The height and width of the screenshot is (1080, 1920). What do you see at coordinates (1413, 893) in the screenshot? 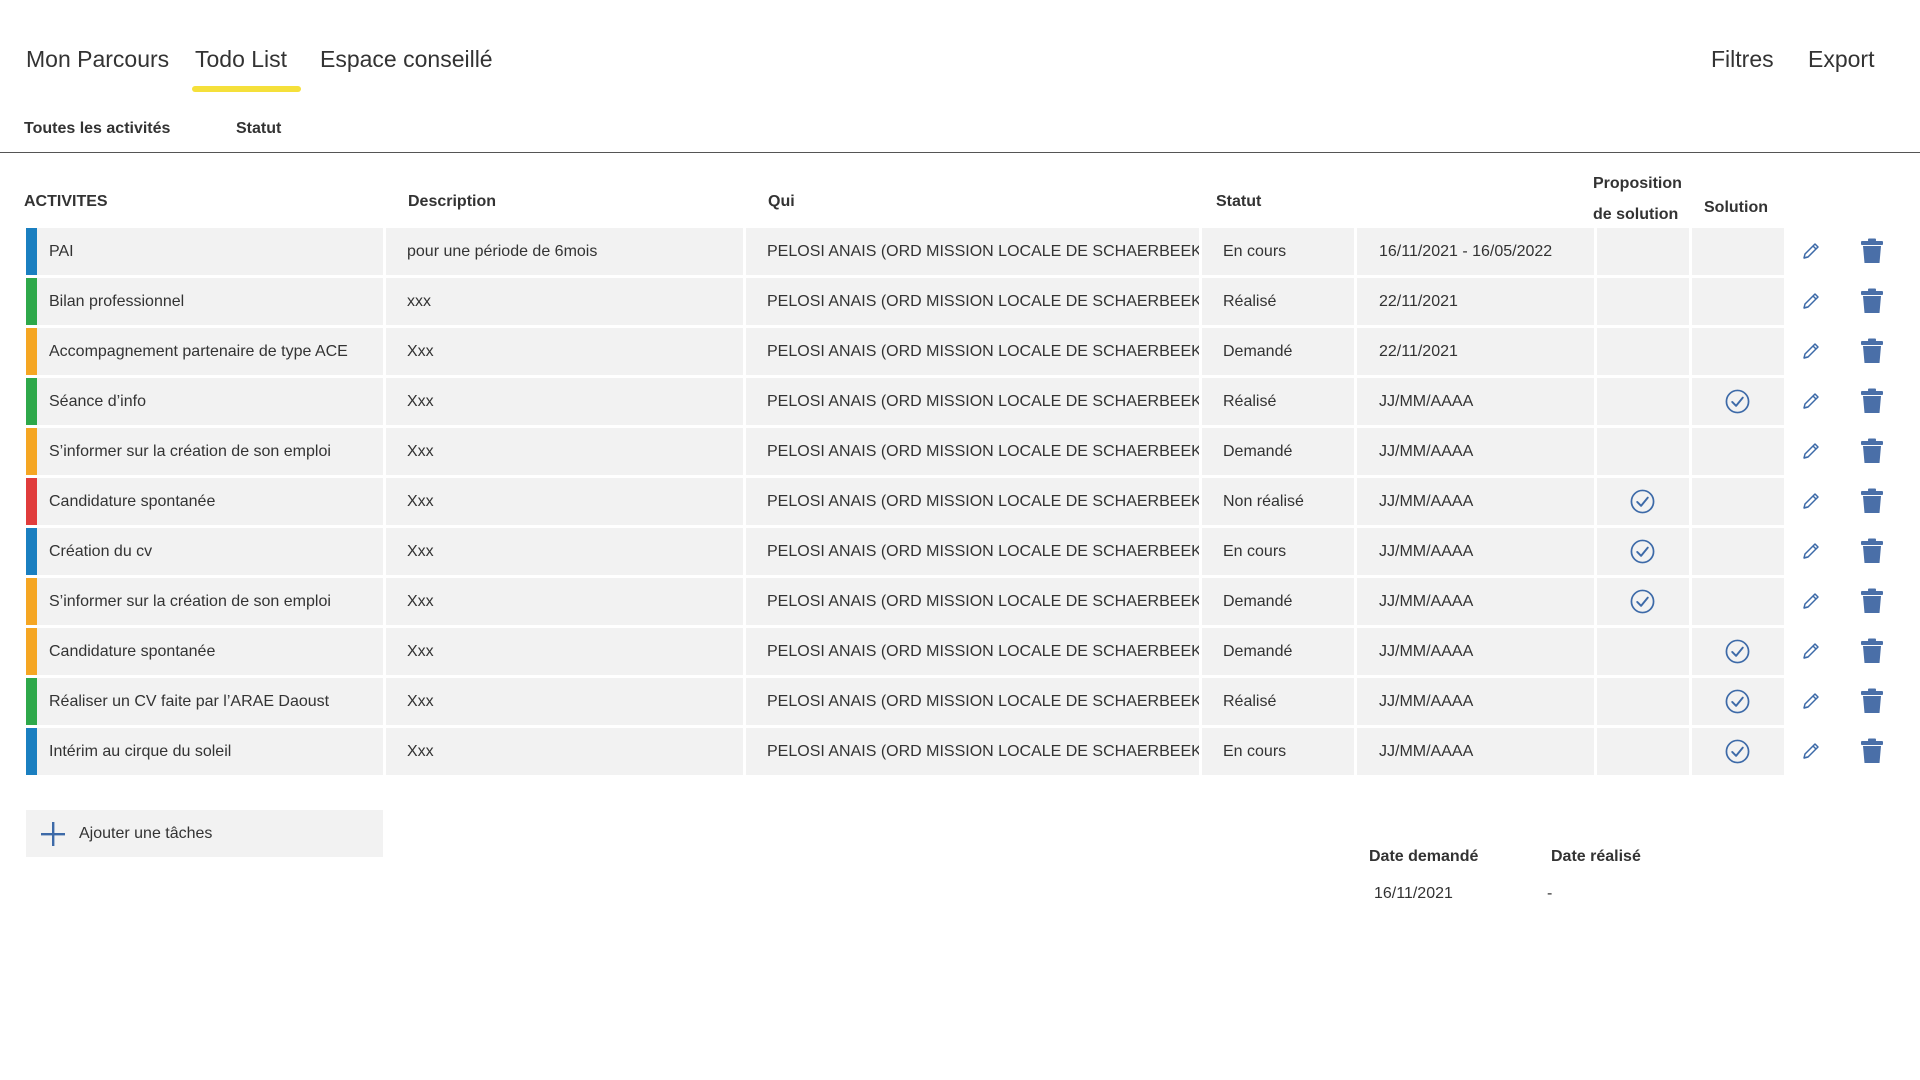
I see `date-requested-value: 16/11/2021` at bounding box center [1413, 893].